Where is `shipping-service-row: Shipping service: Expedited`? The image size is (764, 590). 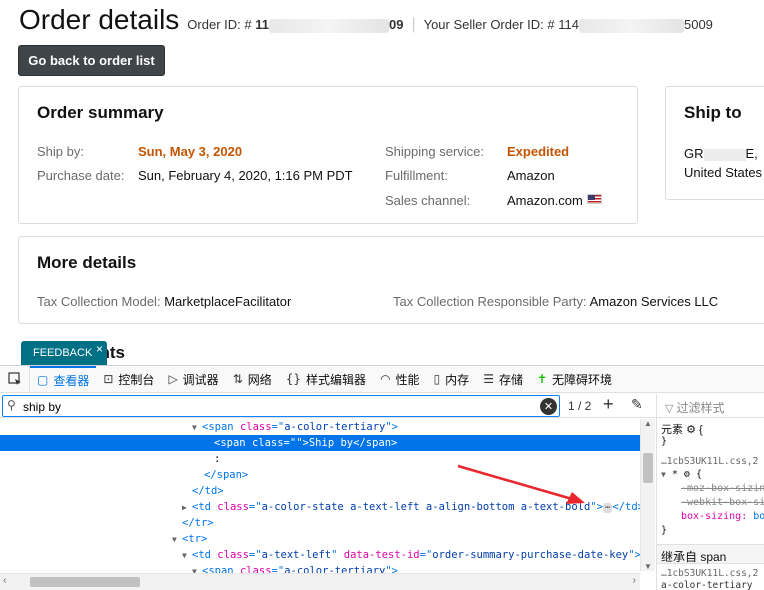
shipping-service-row: Shipping service: Expedited is located at coordinates (477, 151).